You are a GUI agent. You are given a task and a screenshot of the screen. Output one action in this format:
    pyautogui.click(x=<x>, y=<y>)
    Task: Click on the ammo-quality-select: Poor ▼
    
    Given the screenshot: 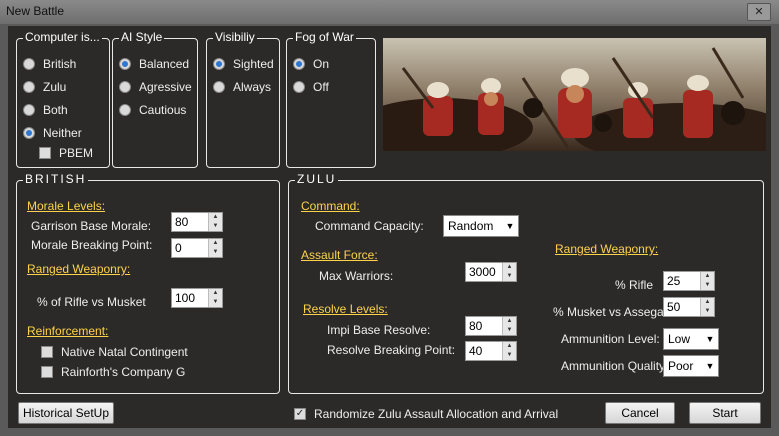 What is the action you would take?
    pyautogui.click(x=691, y=366)
    